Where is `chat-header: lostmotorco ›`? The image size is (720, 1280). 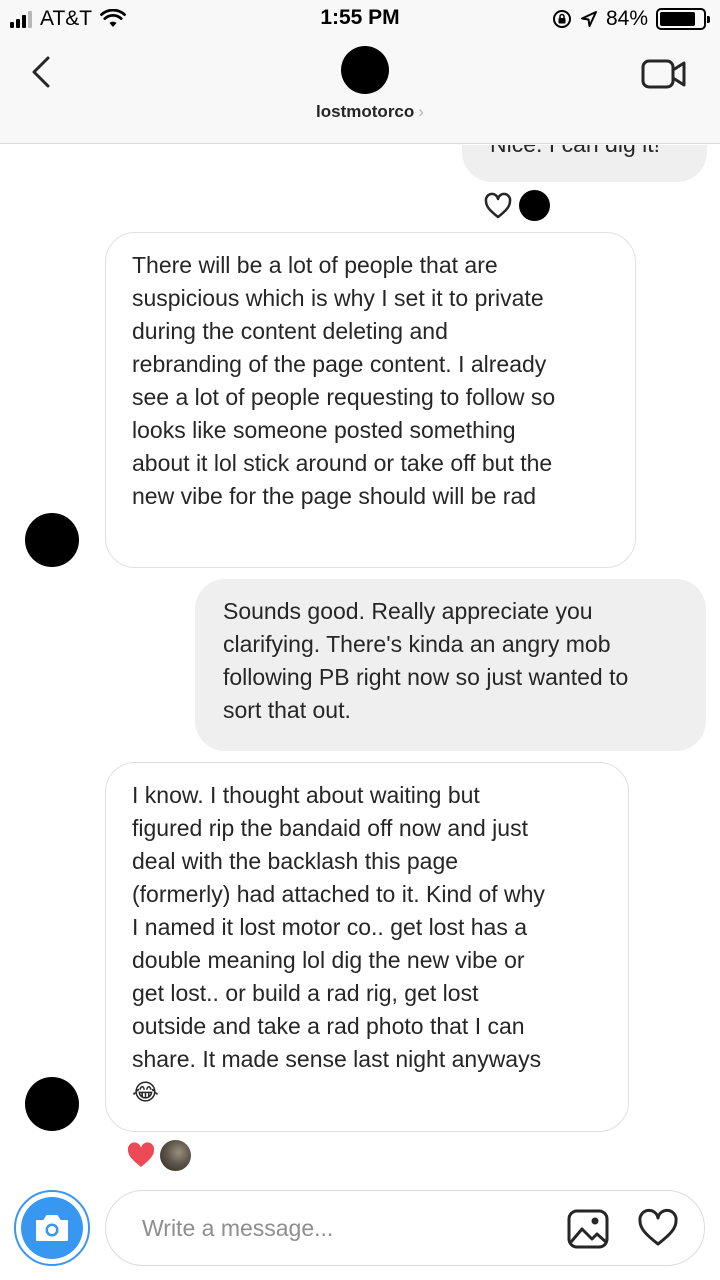 chat-header: lostmotorco › is located at coordinates (360, 92).